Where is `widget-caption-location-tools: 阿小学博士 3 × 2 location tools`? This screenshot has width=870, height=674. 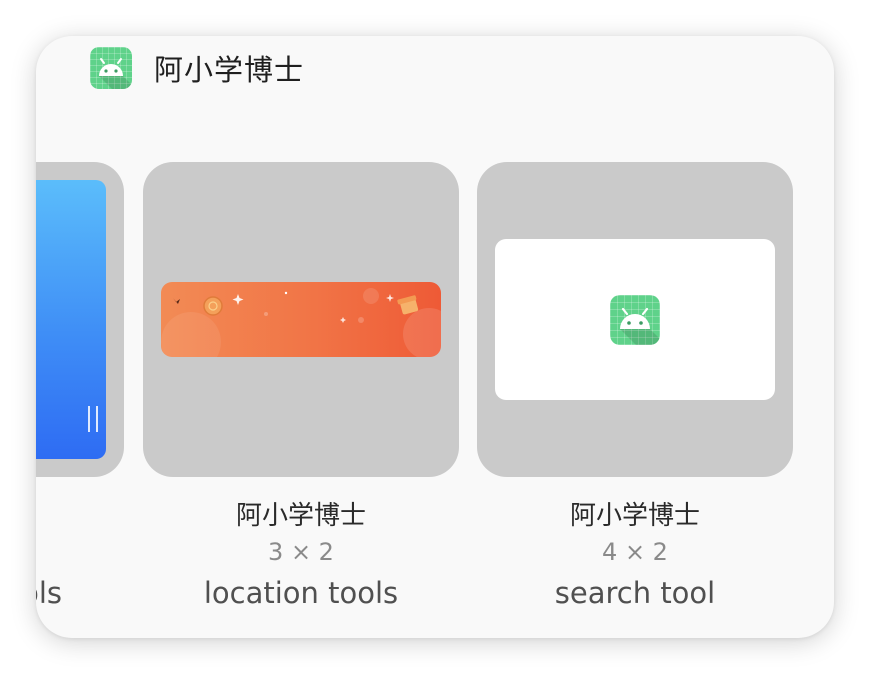
widget-caption-location-tools: 阿小学博士 3 × 2 location tools is located at coordinates (301, 556).